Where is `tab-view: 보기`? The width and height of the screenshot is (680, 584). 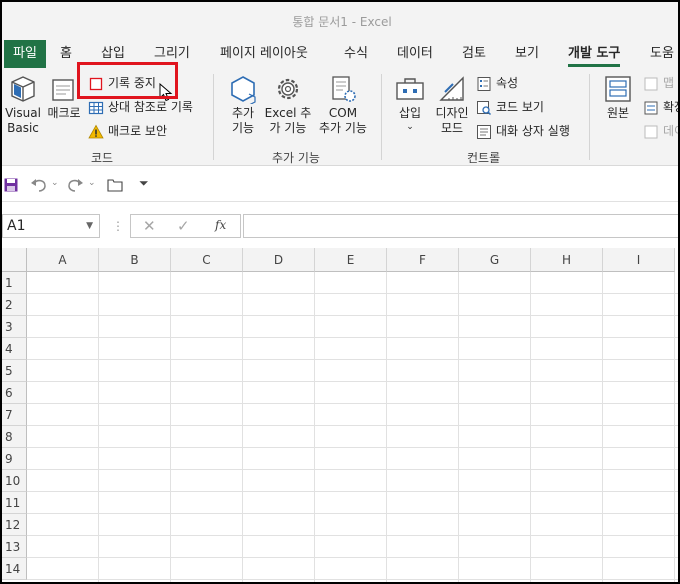 tab-view: 보기 is located at coordinates (527, 54).